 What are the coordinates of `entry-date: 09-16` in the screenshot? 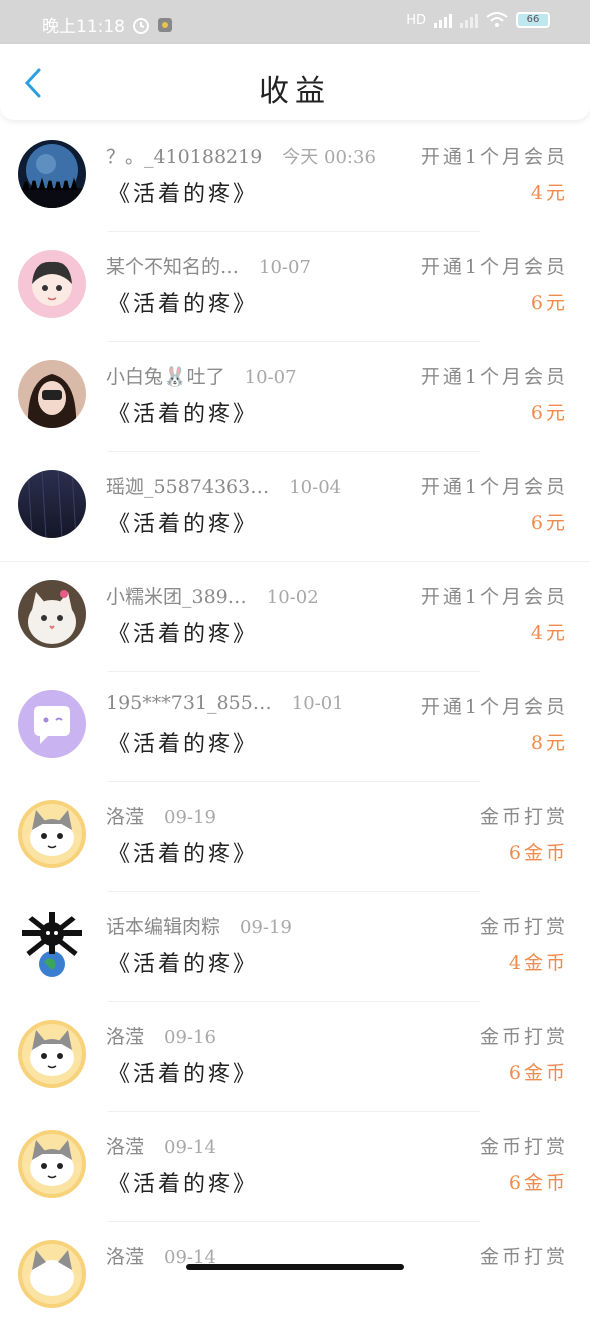 It's located at (190, 1037).